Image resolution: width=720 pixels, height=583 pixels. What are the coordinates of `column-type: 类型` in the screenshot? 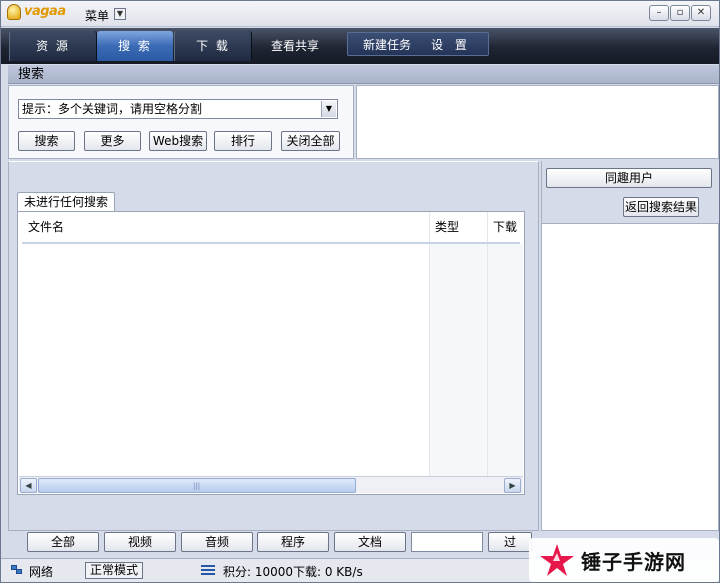 It's located at (458, 227).